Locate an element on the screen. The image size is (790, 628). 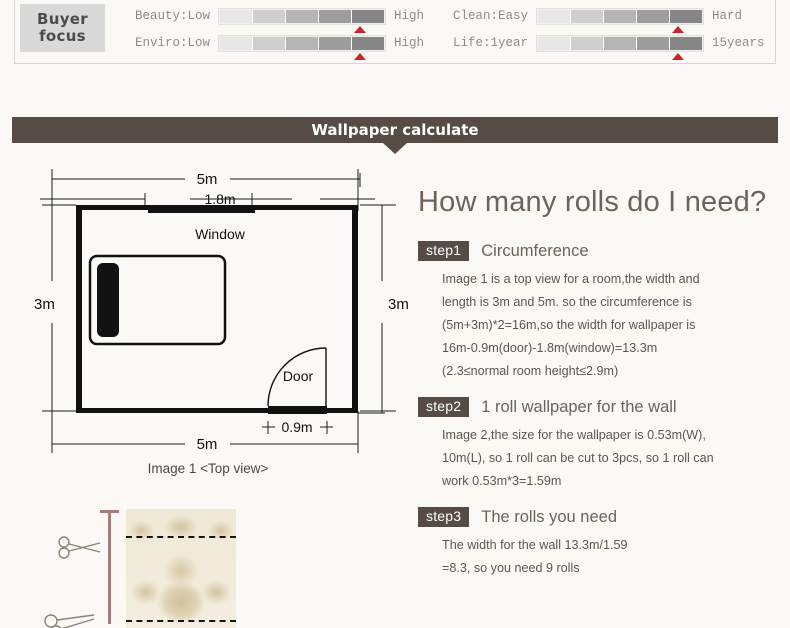
buyer-focus-label-line1: Buyer is located at coordinates (62, 18).